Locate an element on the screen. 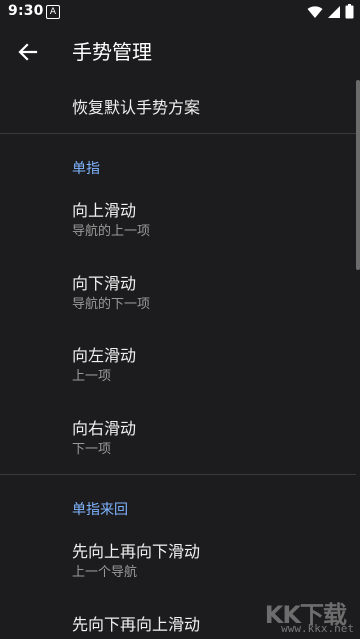  arrow-left-icon is located at coordinates (28, 52).